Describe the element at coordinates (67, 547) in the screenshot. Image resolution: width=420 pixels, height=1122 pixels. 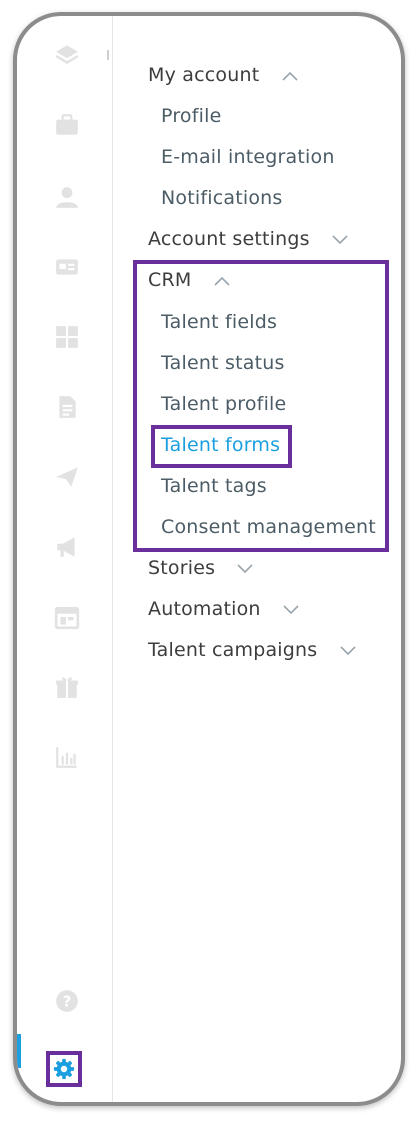
I see `megaphone-icon` at that location.